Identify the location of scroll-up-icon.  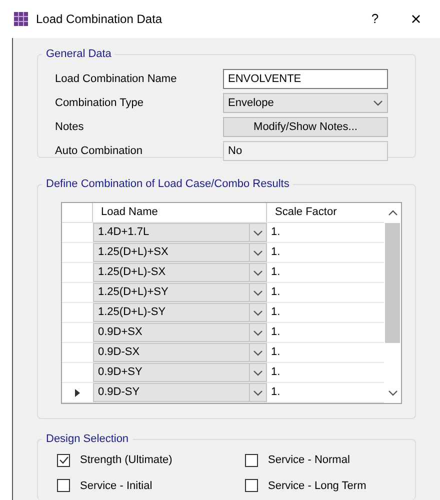
(393, 213).